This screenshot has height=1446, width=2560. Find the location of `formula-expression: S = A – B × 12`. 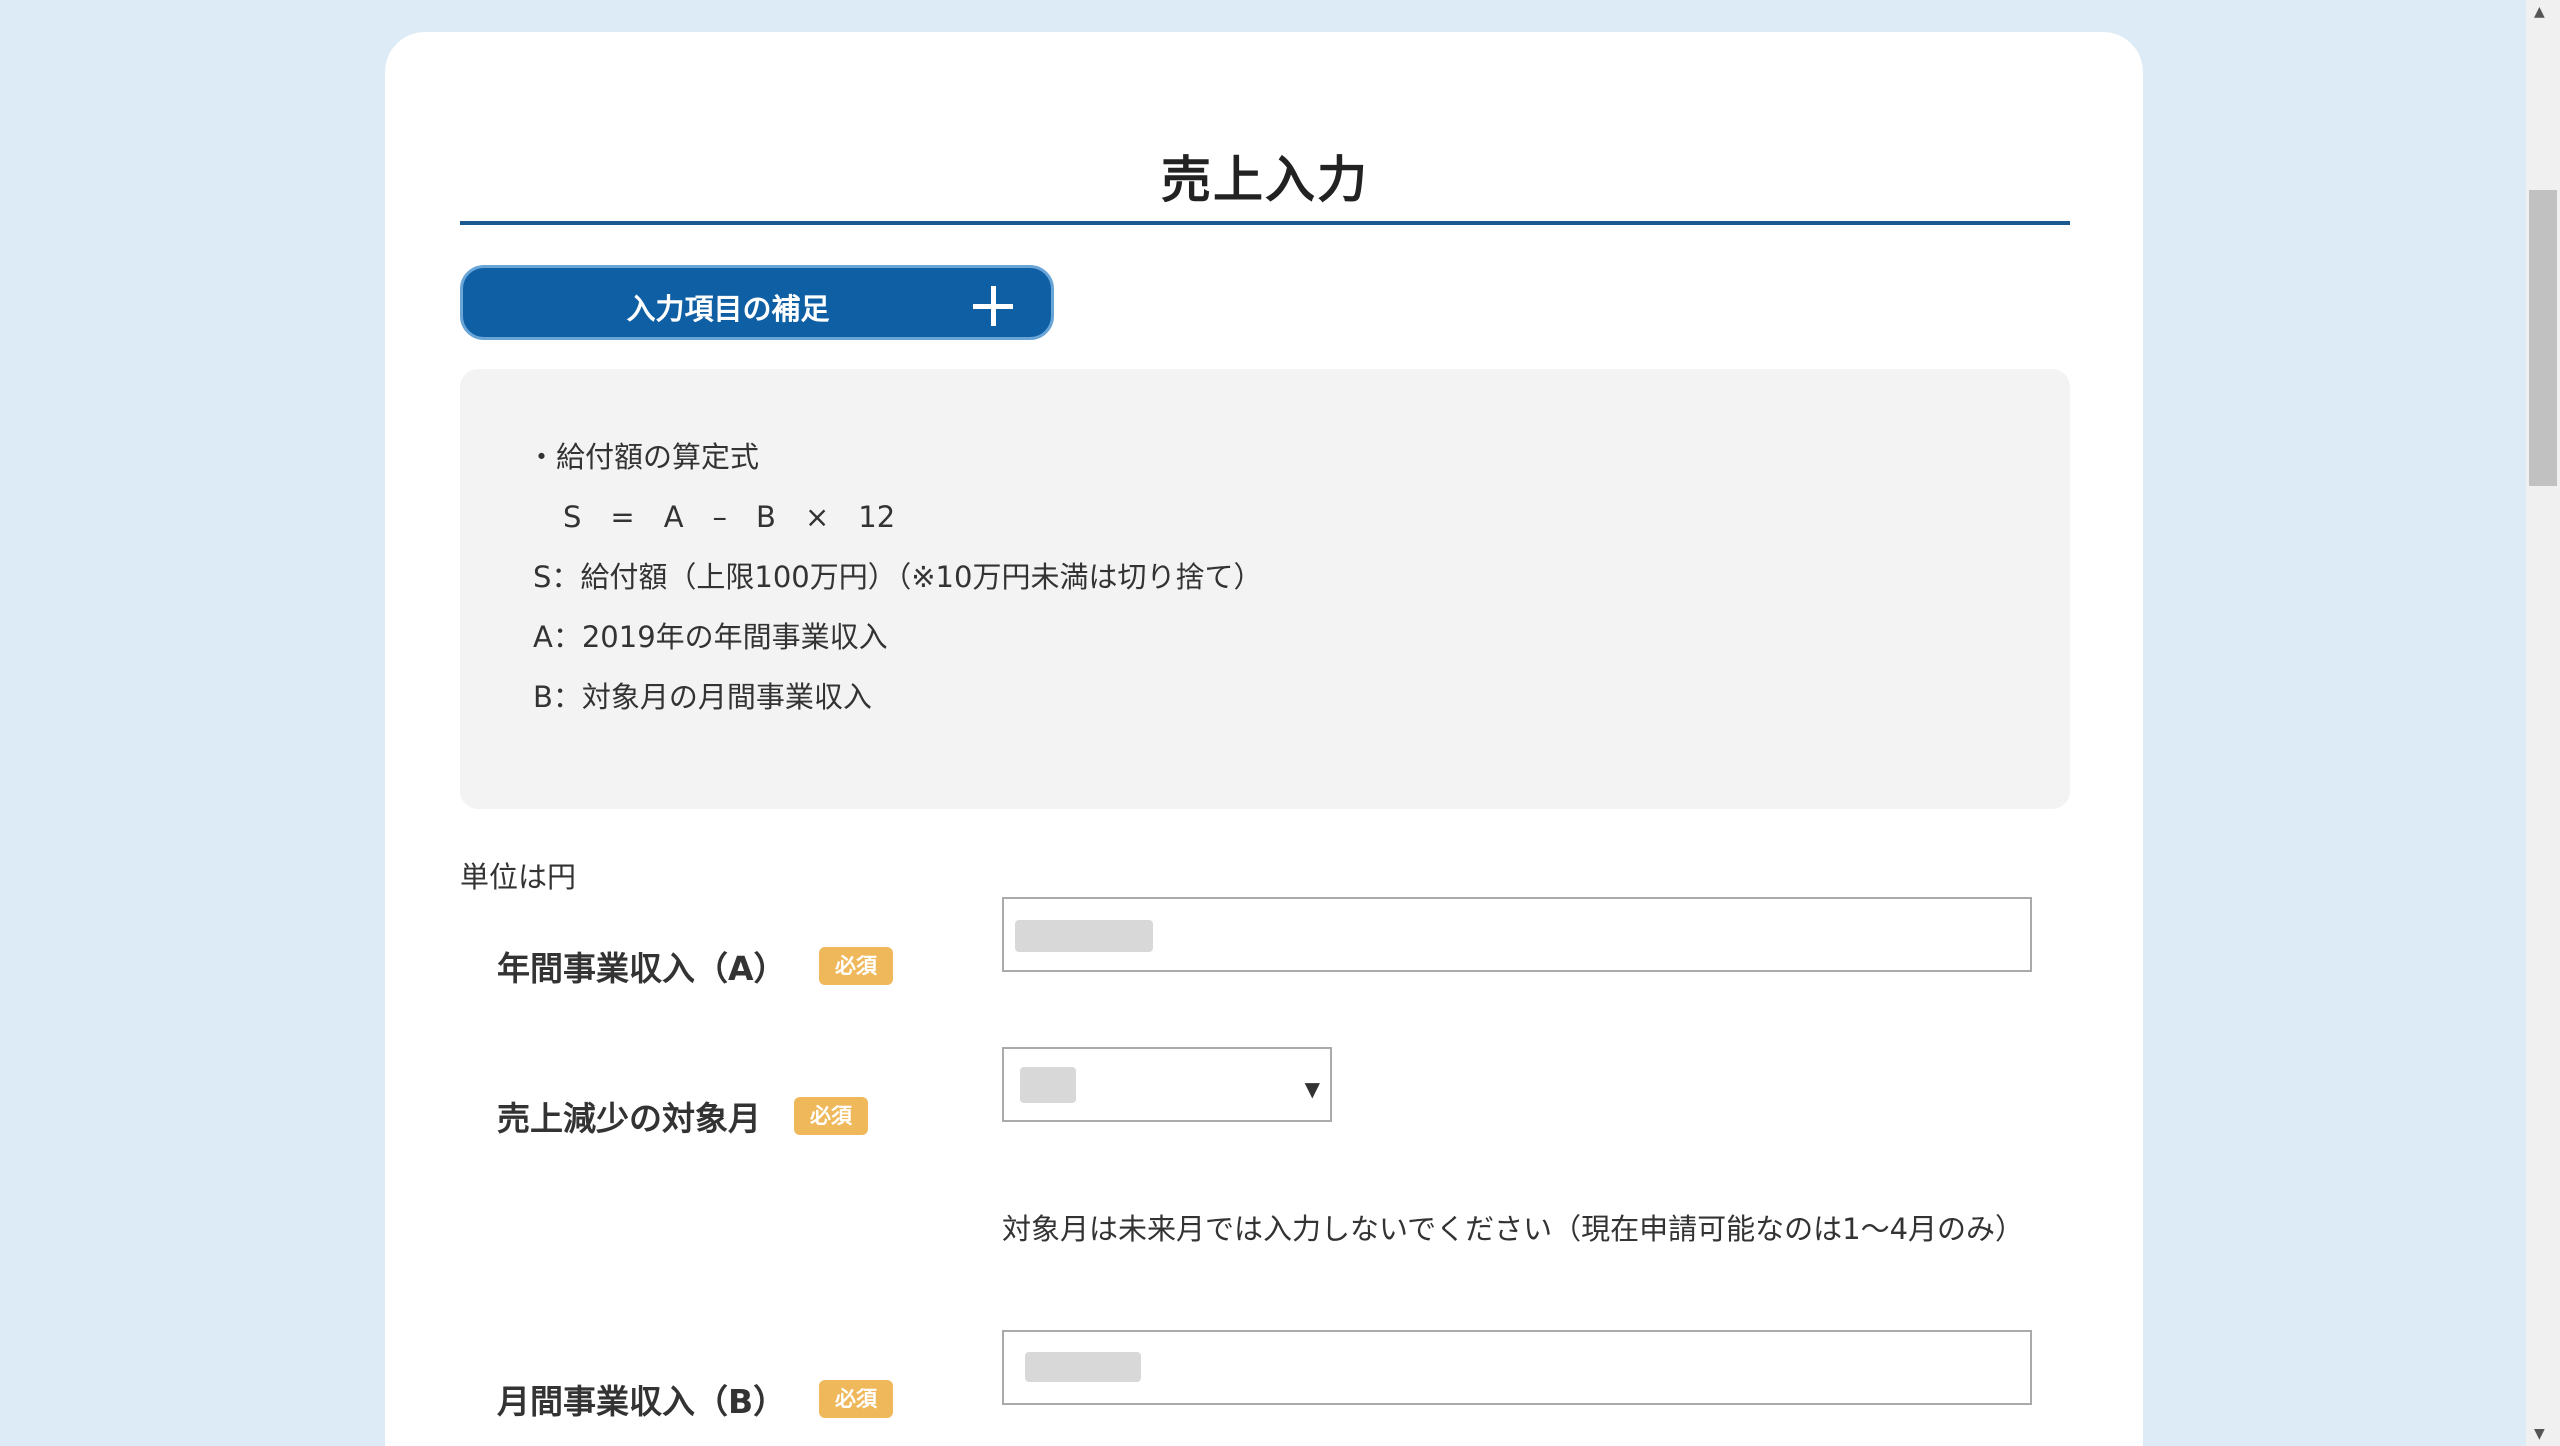

formula-expression: S = A – B × 12 is located at coordinates (729, 517).